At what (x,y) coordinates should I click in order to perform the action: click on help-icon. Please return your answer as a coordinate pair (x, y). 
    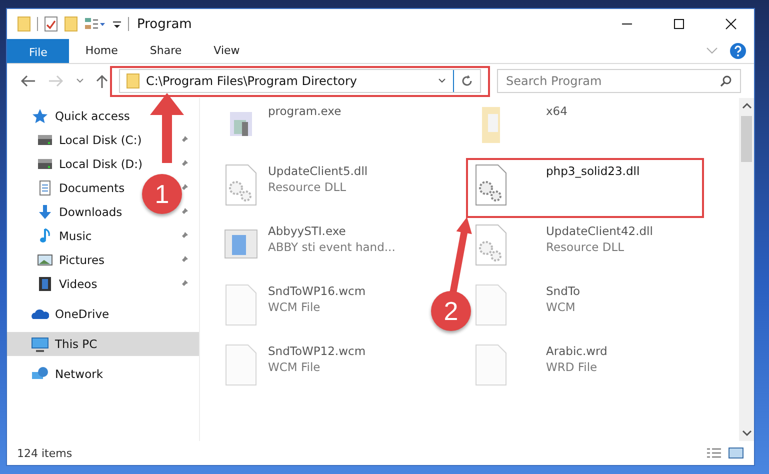
    Looking at the image, I should click on (738, 51).